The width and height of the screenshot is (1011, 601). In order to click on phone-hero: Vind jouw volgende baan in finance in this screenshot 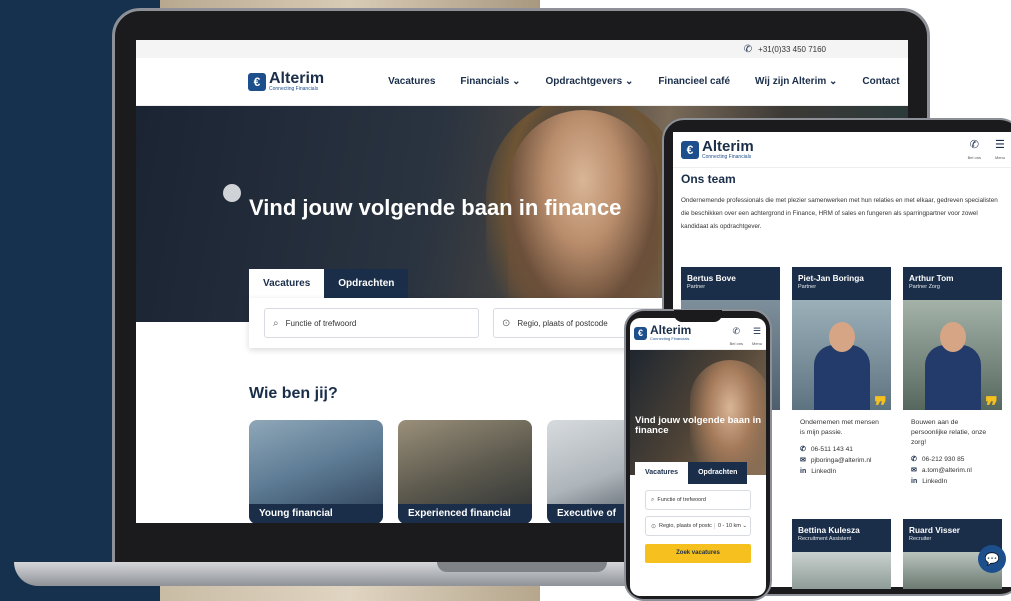, I will do `click(698, 412)`.